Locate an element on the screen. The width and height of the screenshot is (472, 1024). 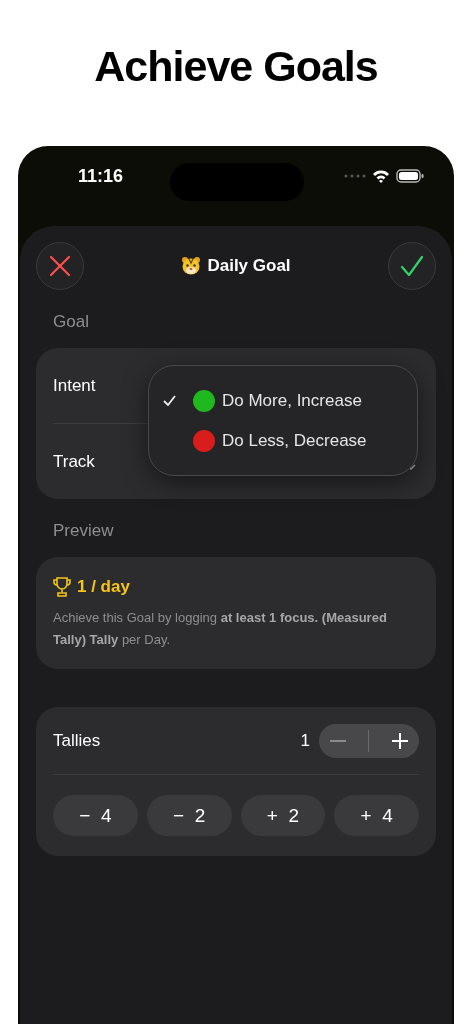
close-button is located at coordinates (60, 266).